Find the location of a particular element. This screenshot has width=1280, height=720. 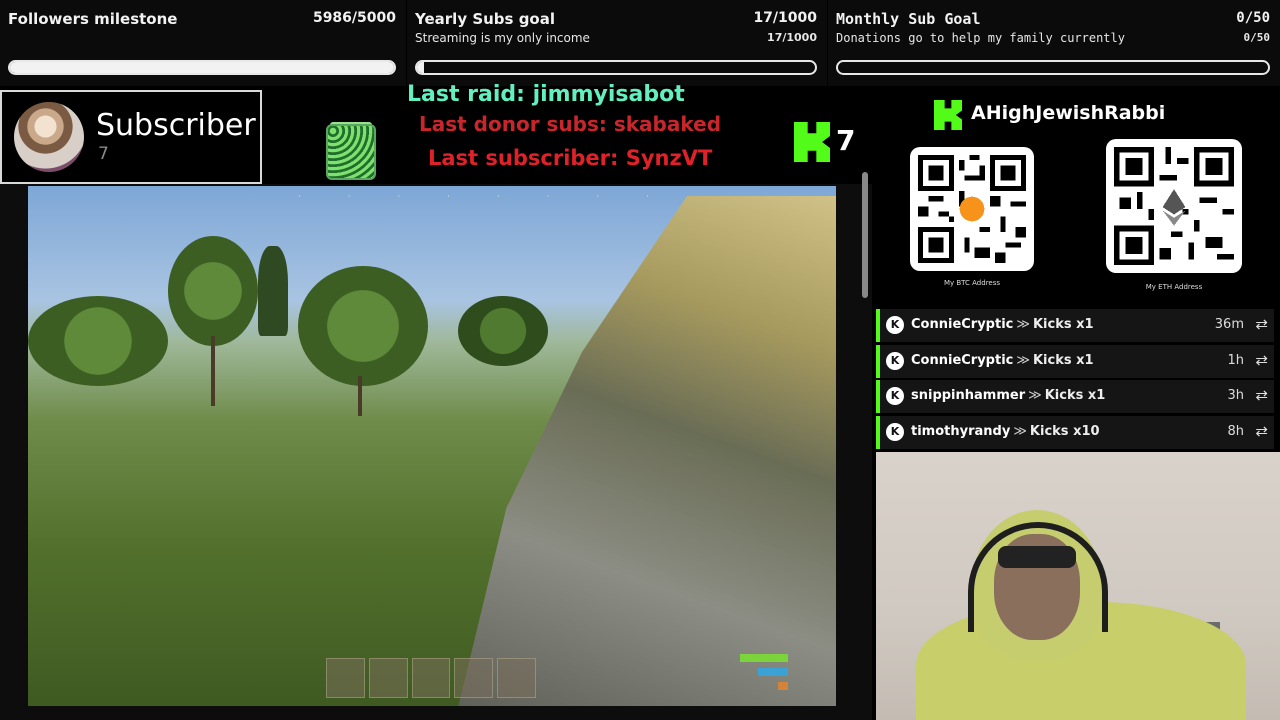

kick-time: 36m is located at coordinates (1229, 324).